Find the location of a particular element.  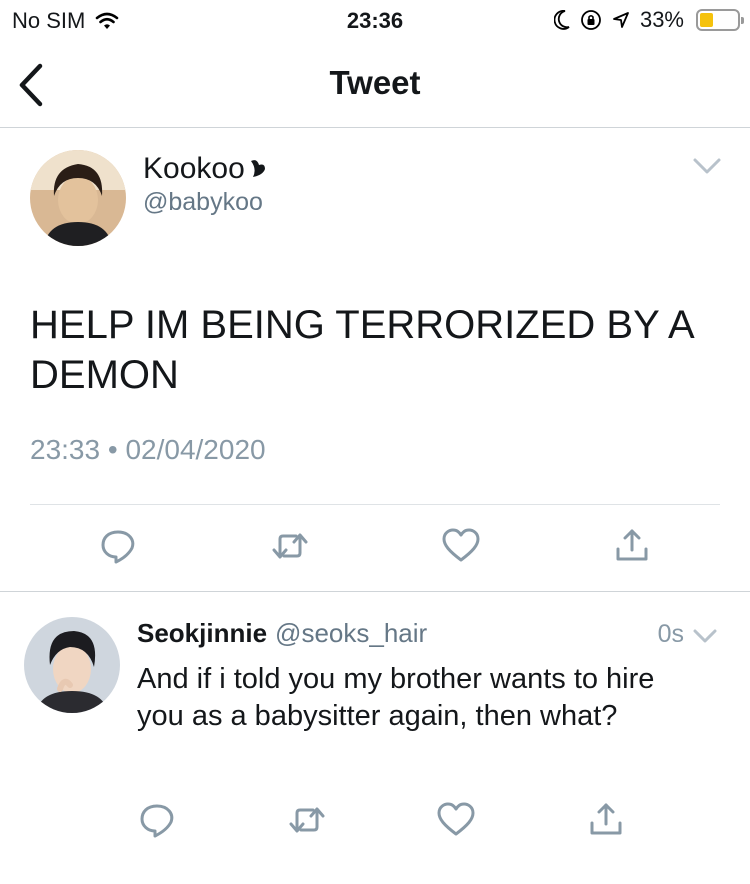

author-handle: @babykoo is located at coordinates (203, 202).